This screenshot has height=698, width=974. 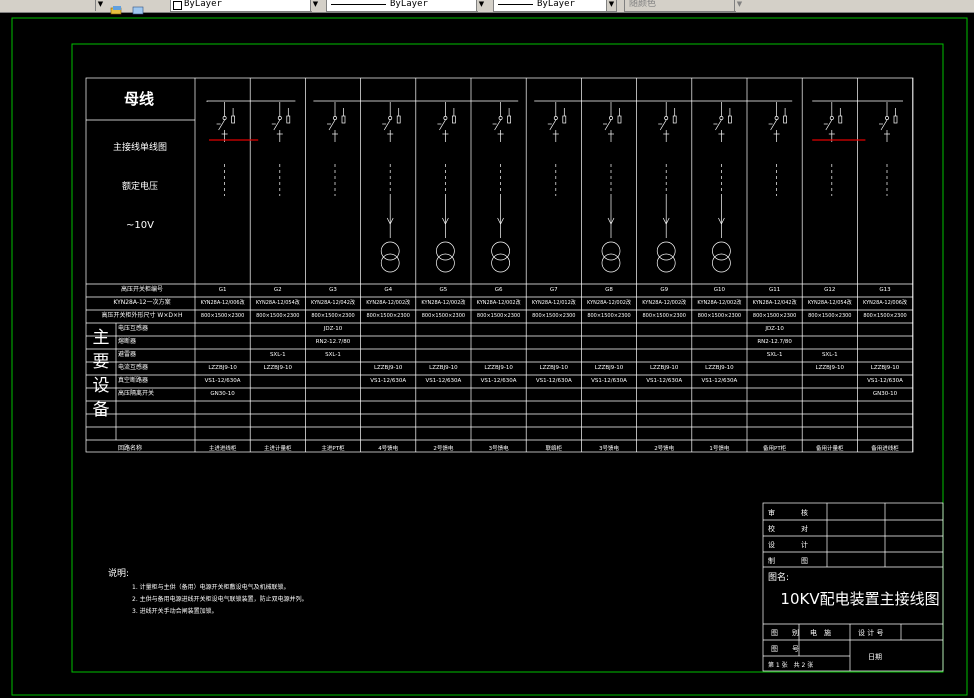 What do you see at coordinates (643, 4) in the screenshot?
I see `plotstyle-dropdown-value: 随颜色` at bounding box center [643, 4].